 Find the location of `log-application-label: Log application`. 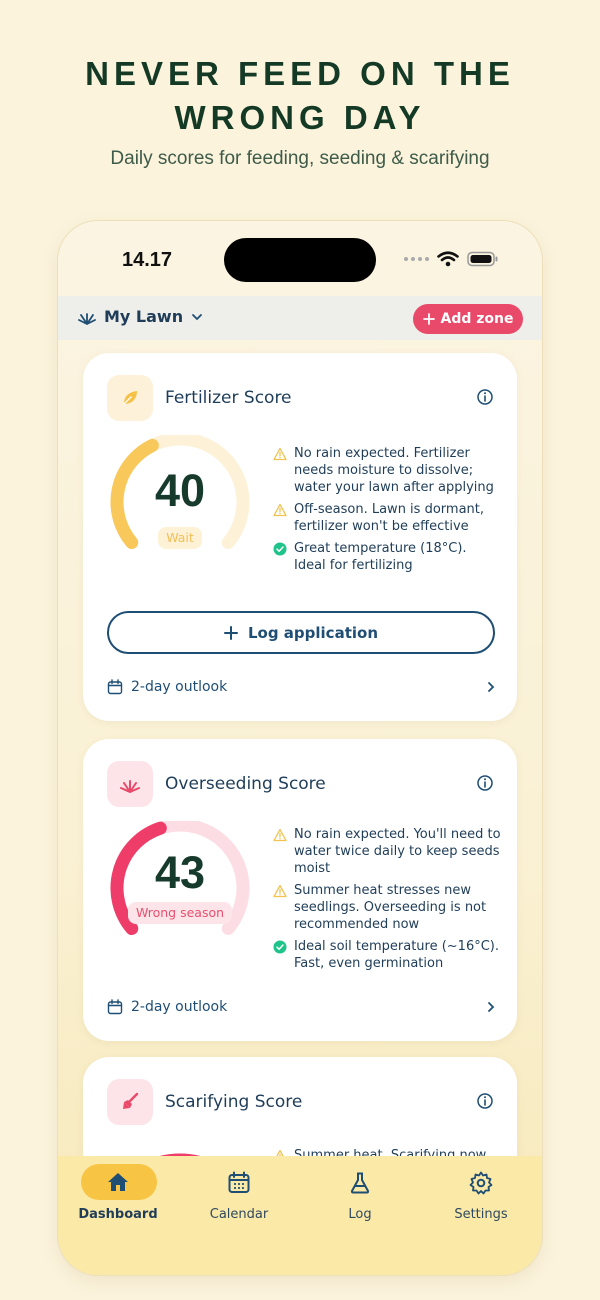

log-application-label: Log application is located at coordinates (312, 632).